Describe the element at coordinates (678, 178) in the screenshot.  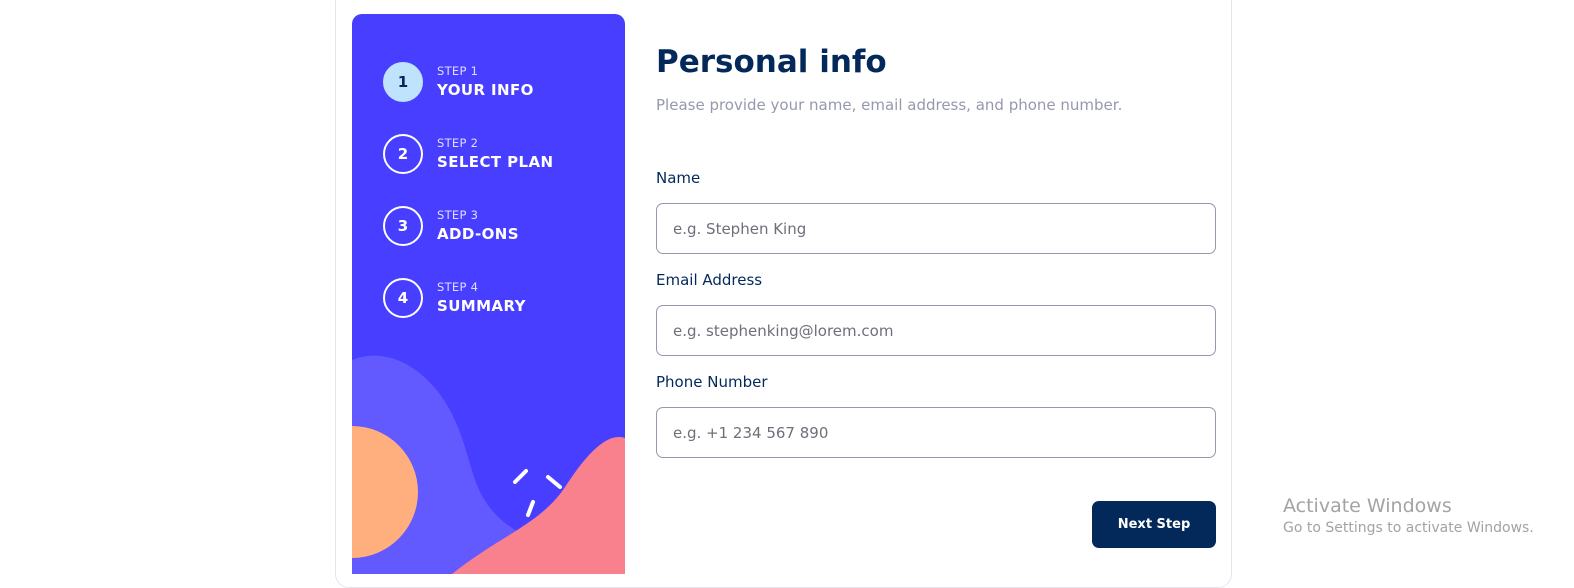
I see `name-label: Name` at that location.